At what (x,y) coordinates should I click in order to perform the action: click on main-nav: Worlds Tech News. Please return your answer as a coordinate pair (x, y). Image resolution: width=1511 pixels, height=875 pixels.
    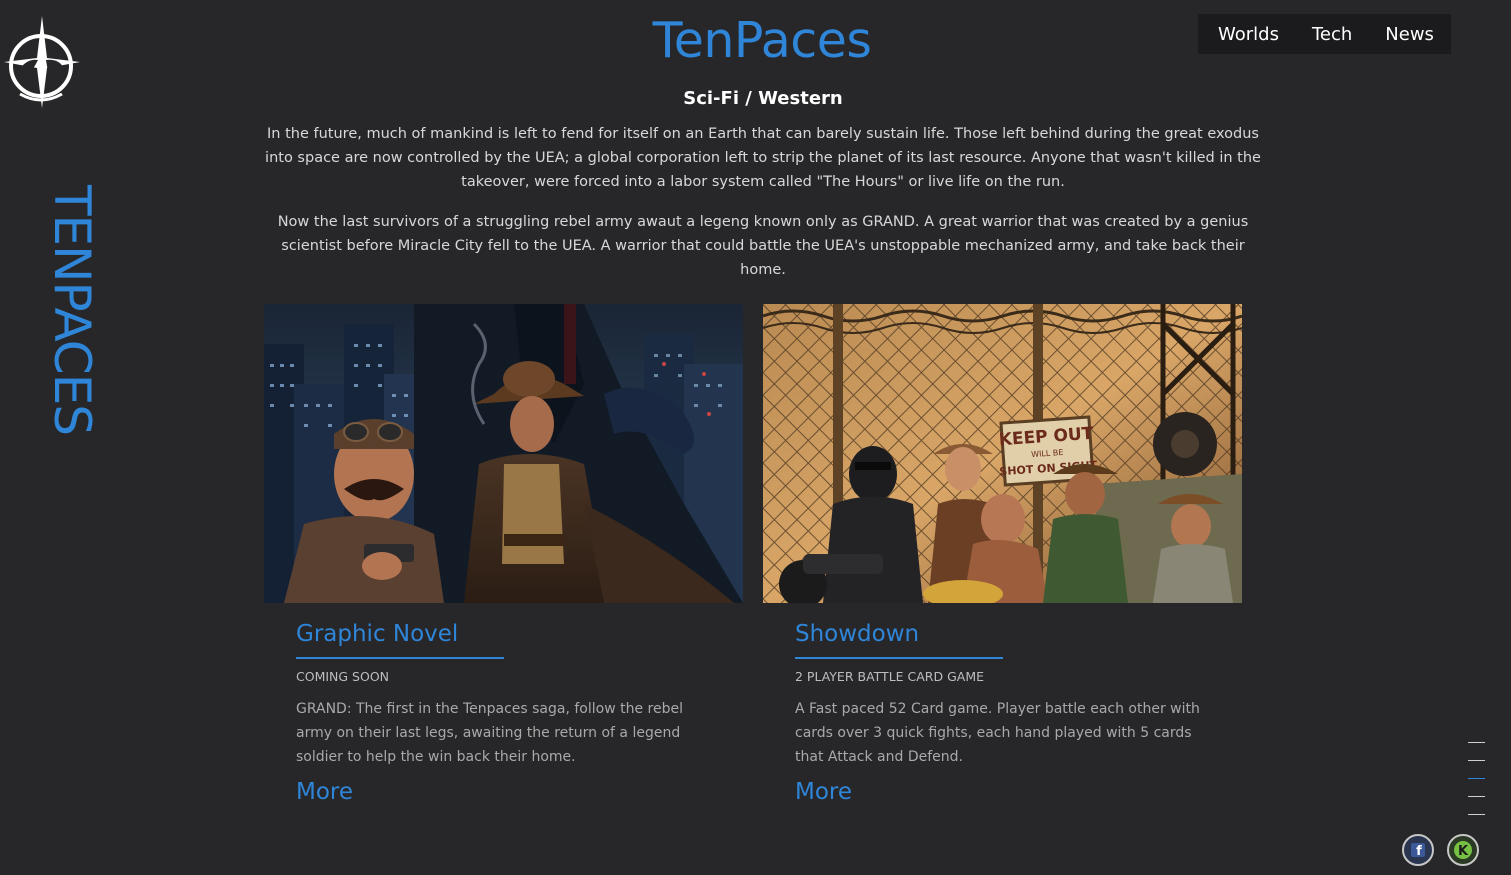
    Looking at the image, I should click on (1324, 34).